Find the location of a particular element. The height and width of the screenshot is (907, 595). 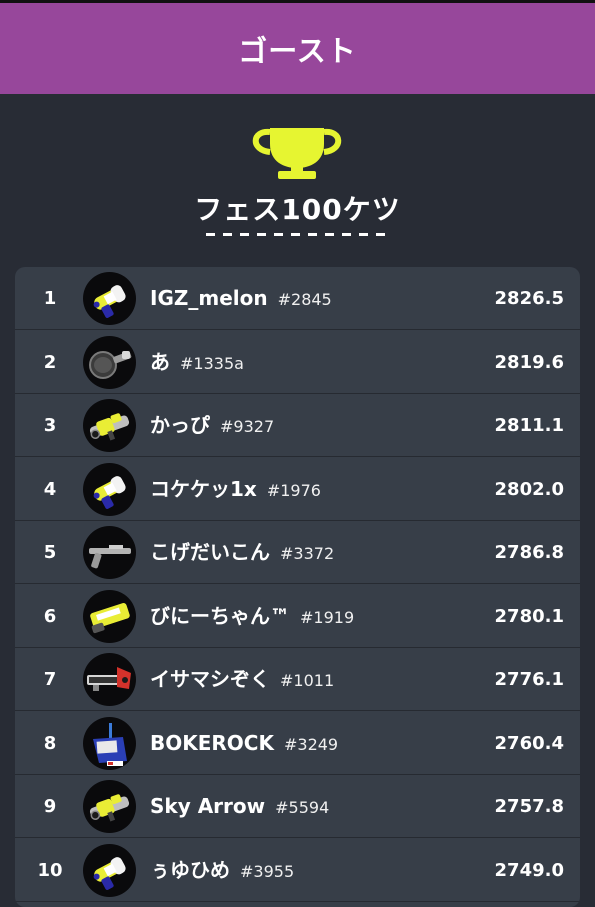

player-name-text: イサマシぞく is located at coordinates (210, 679).